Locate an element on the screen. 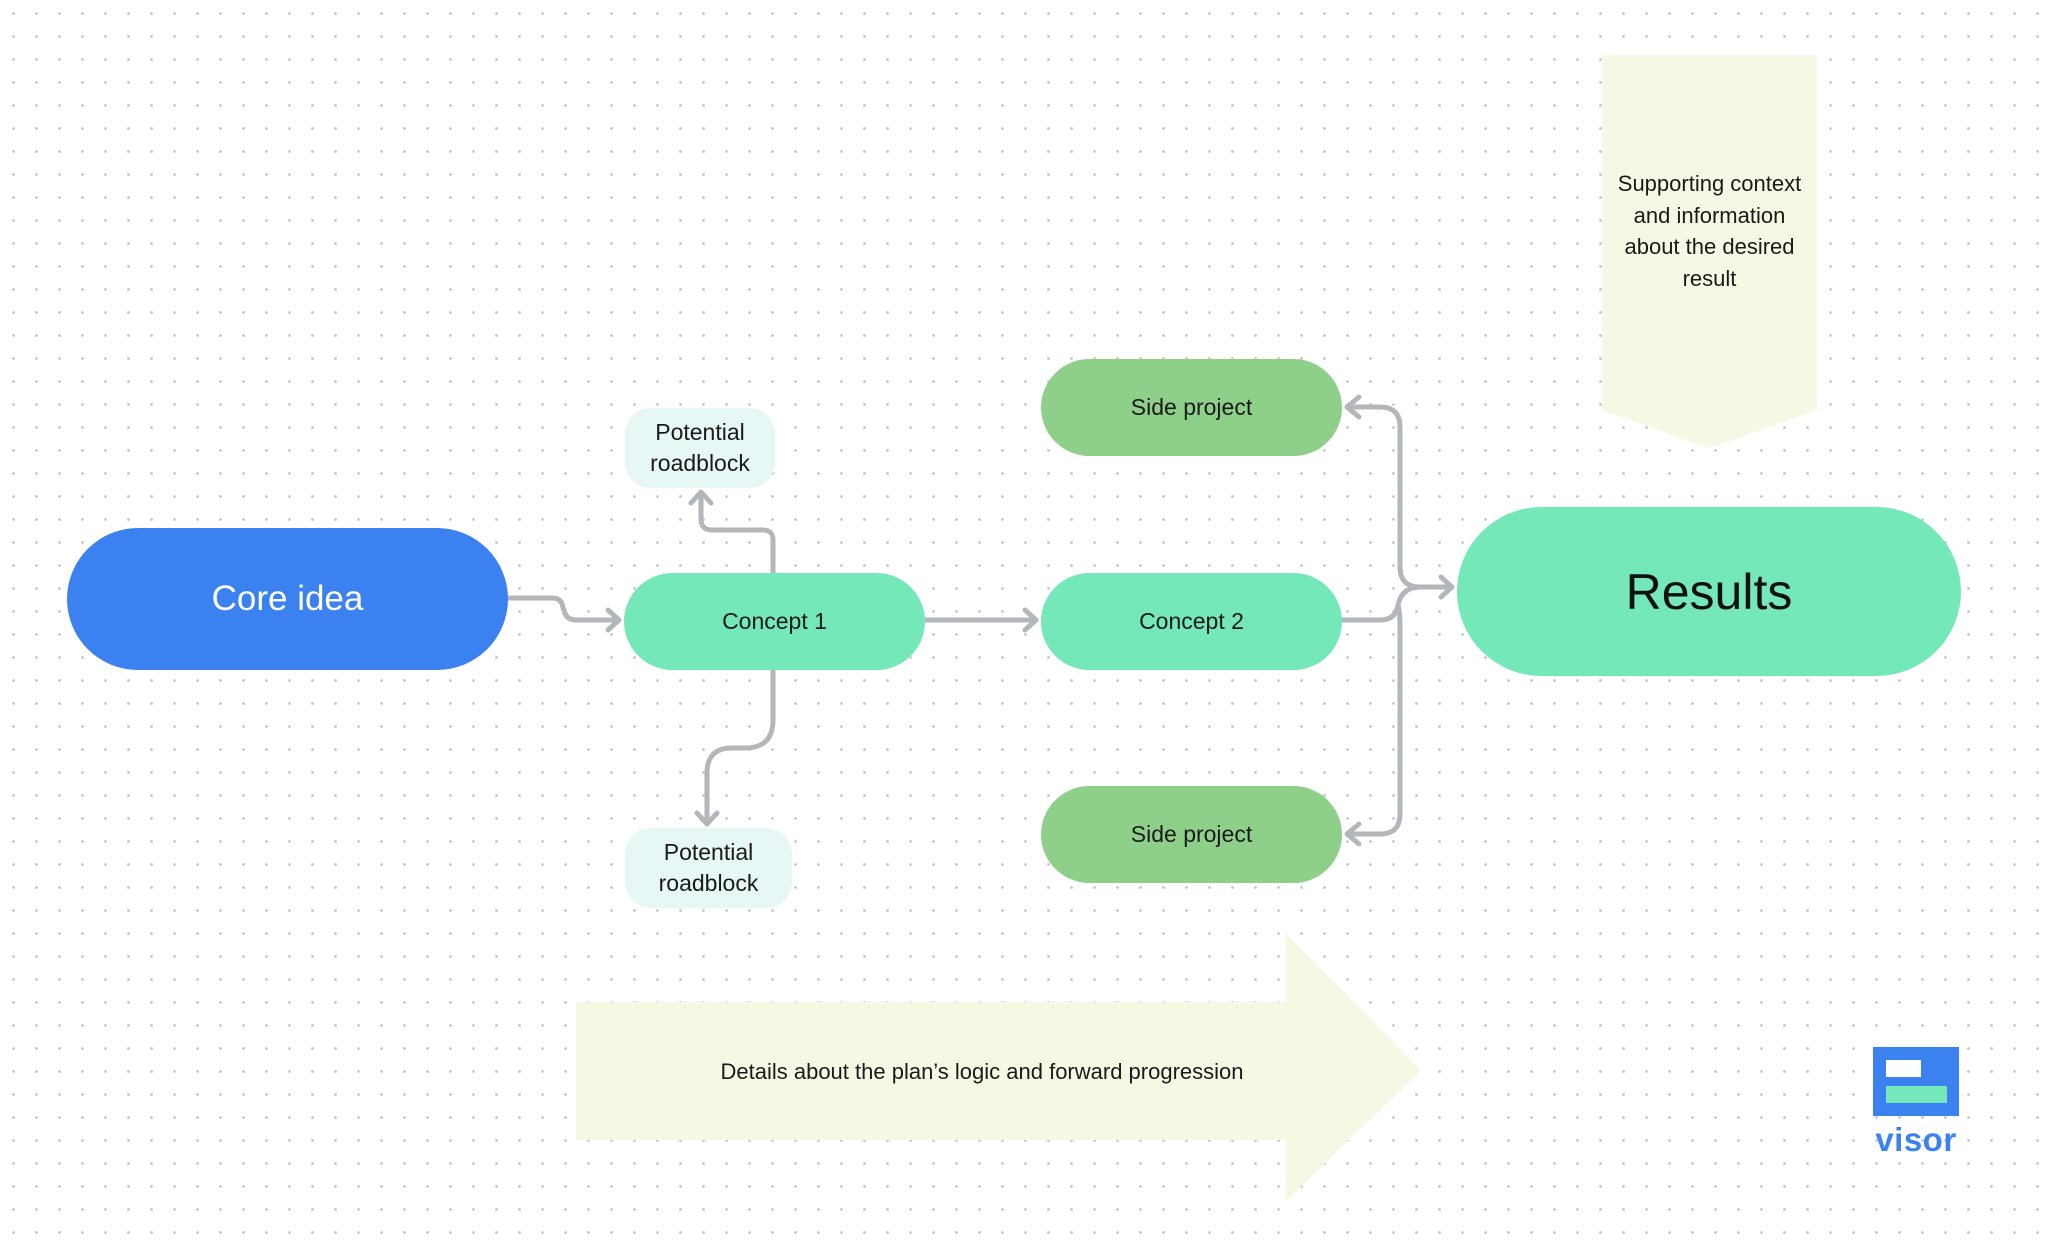  context-line: about the desired is located at coordinates (1709, 246).